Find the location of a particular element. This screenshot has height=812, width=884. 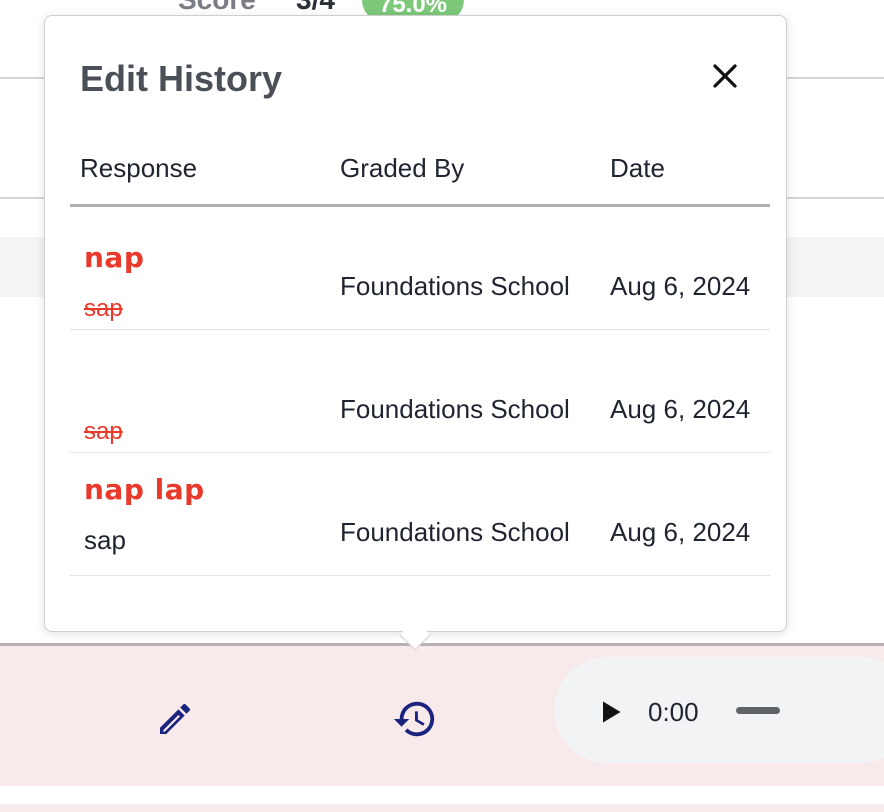

table-row: nap sap Foundations School Aug 6, 2024 is located at coordinates (420, 268).